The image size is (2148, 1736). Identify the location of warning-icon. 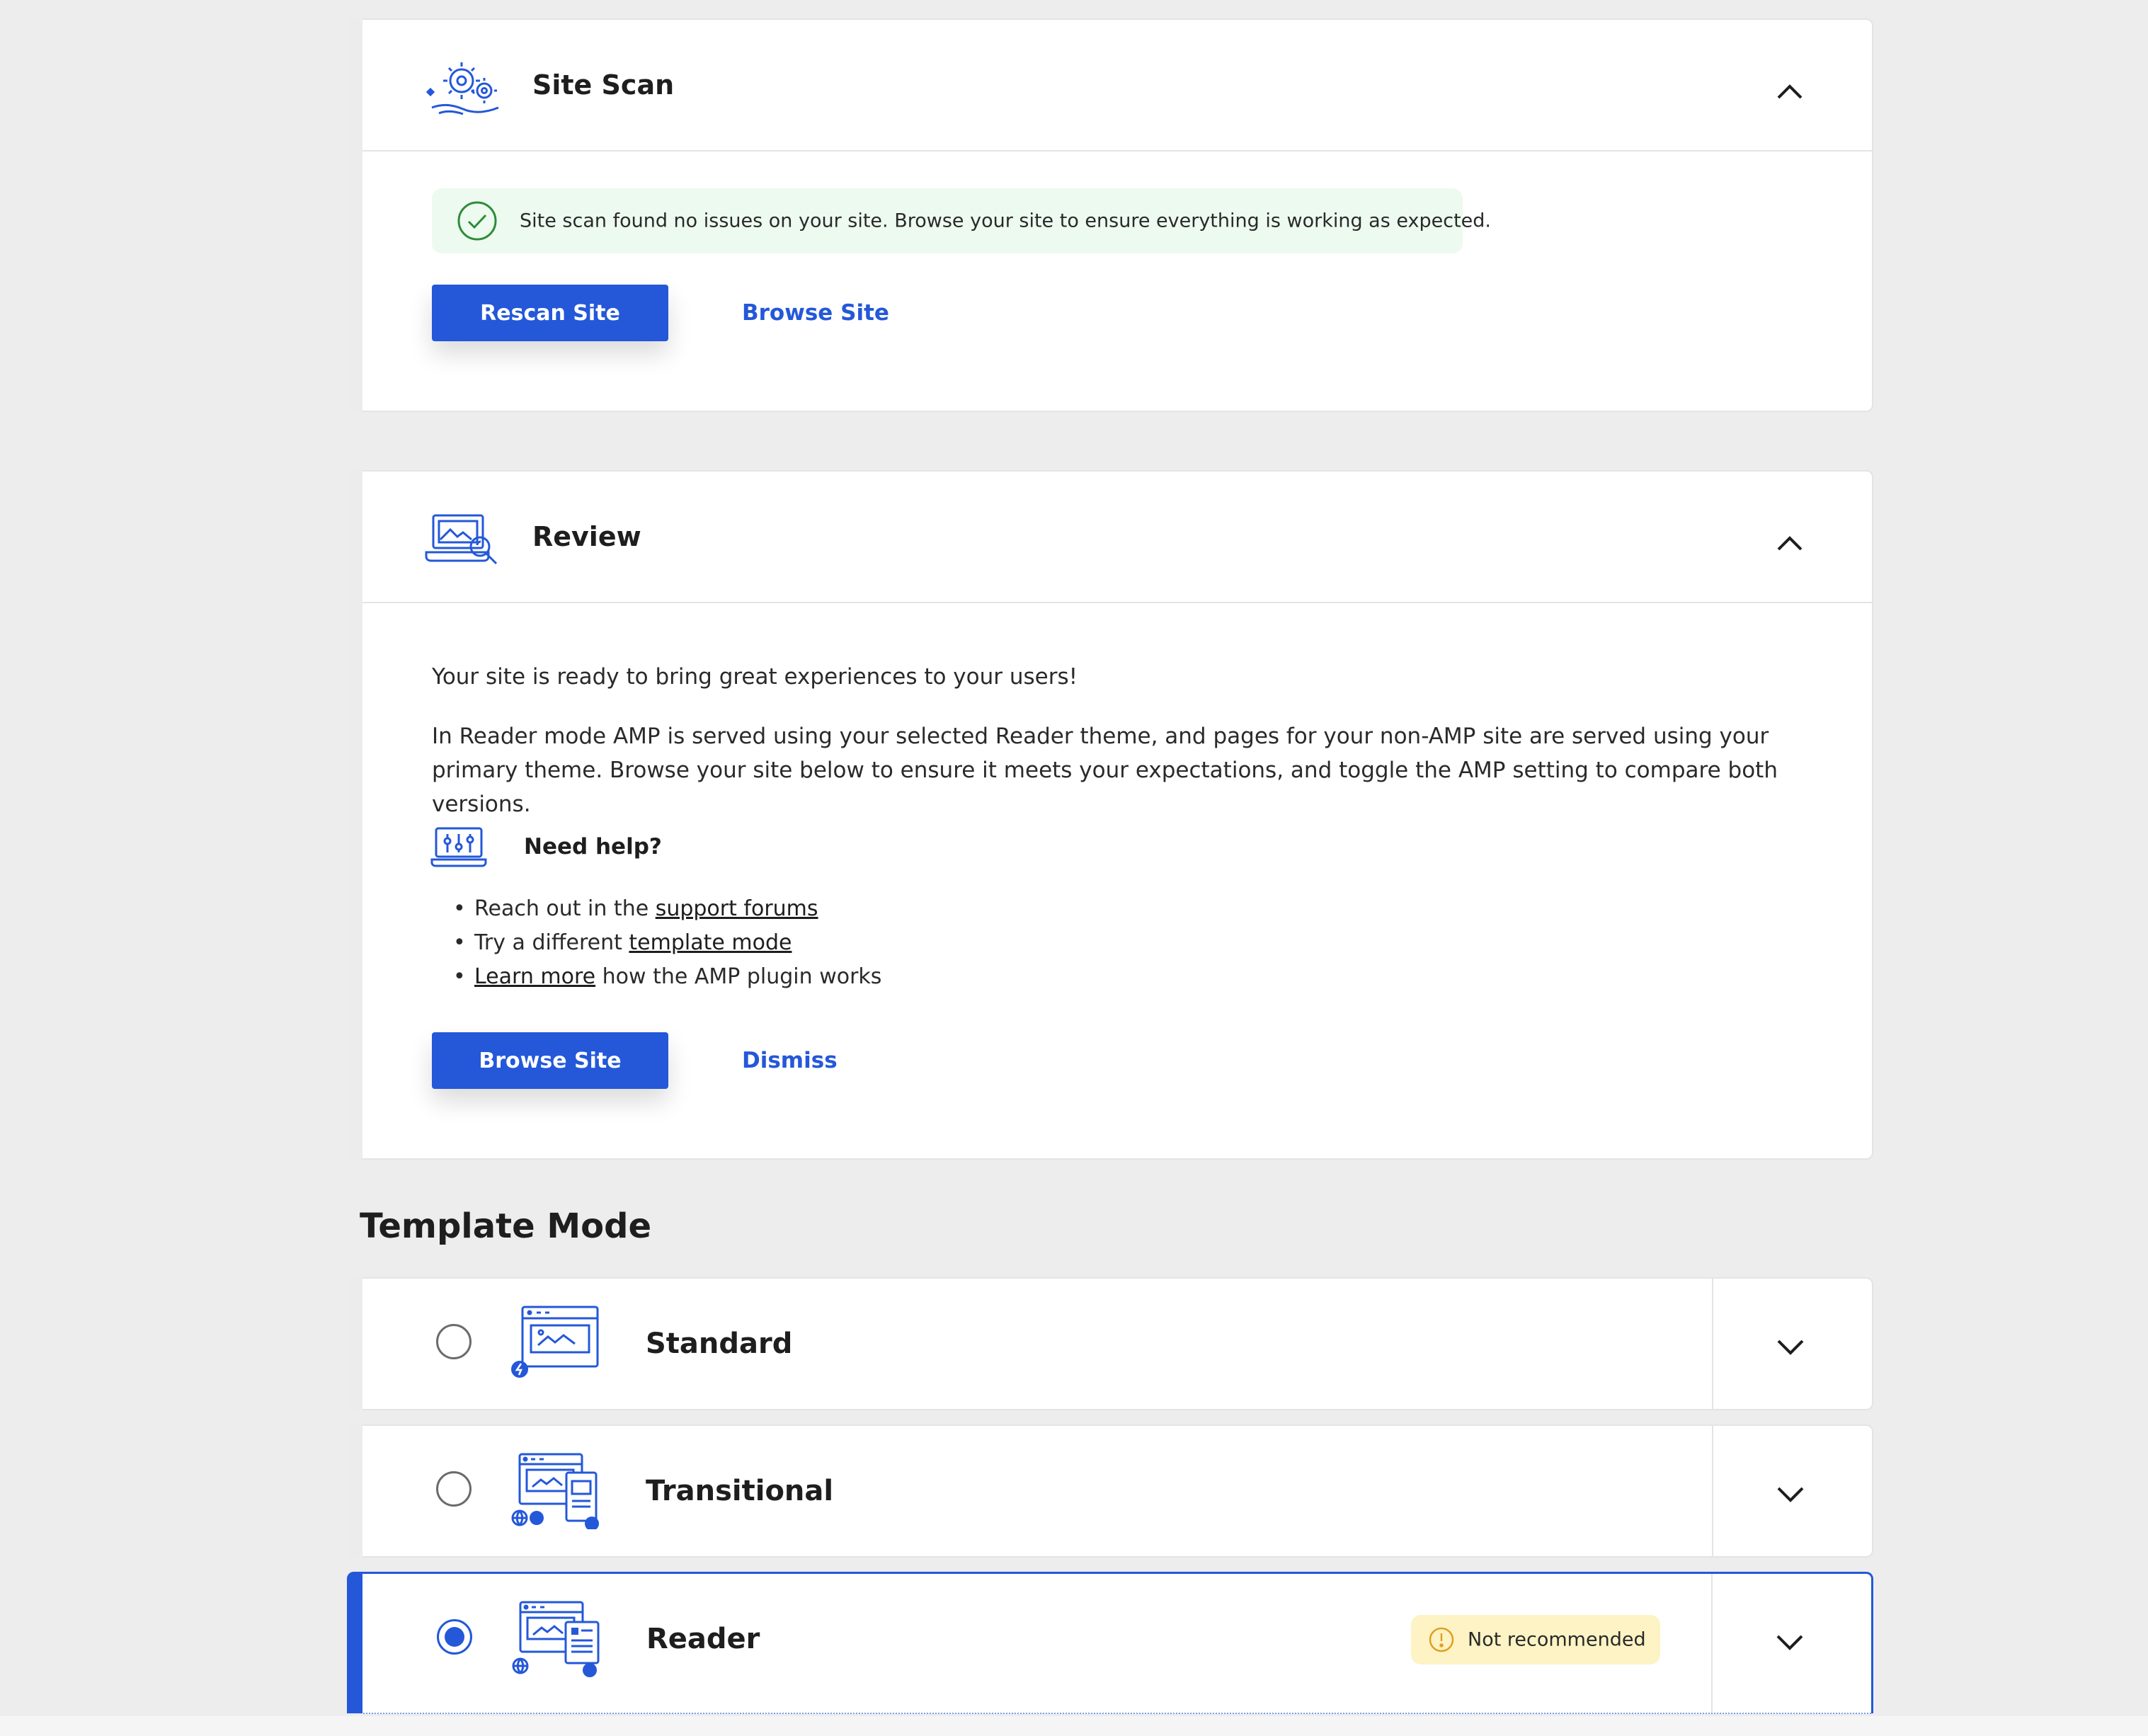
(1442, 1639).